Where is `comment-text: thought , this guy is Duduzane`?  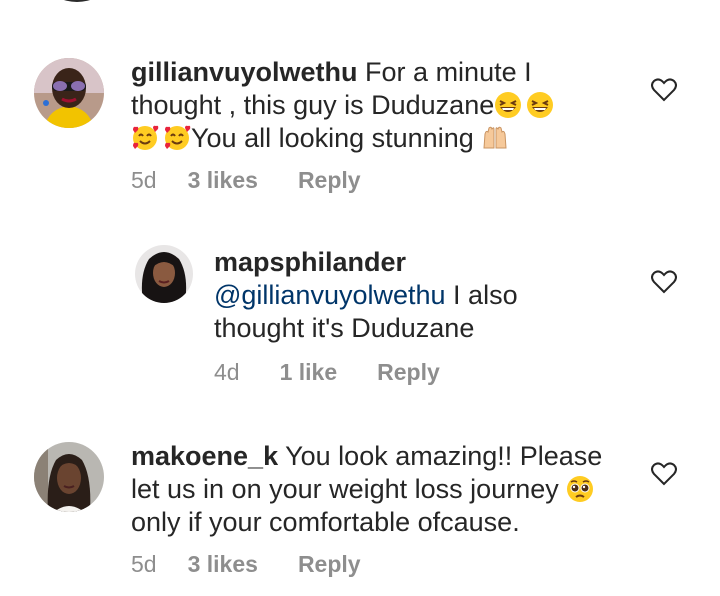
comment-text: thought , this guy is Duduzane is located at coordinates (313, 105).